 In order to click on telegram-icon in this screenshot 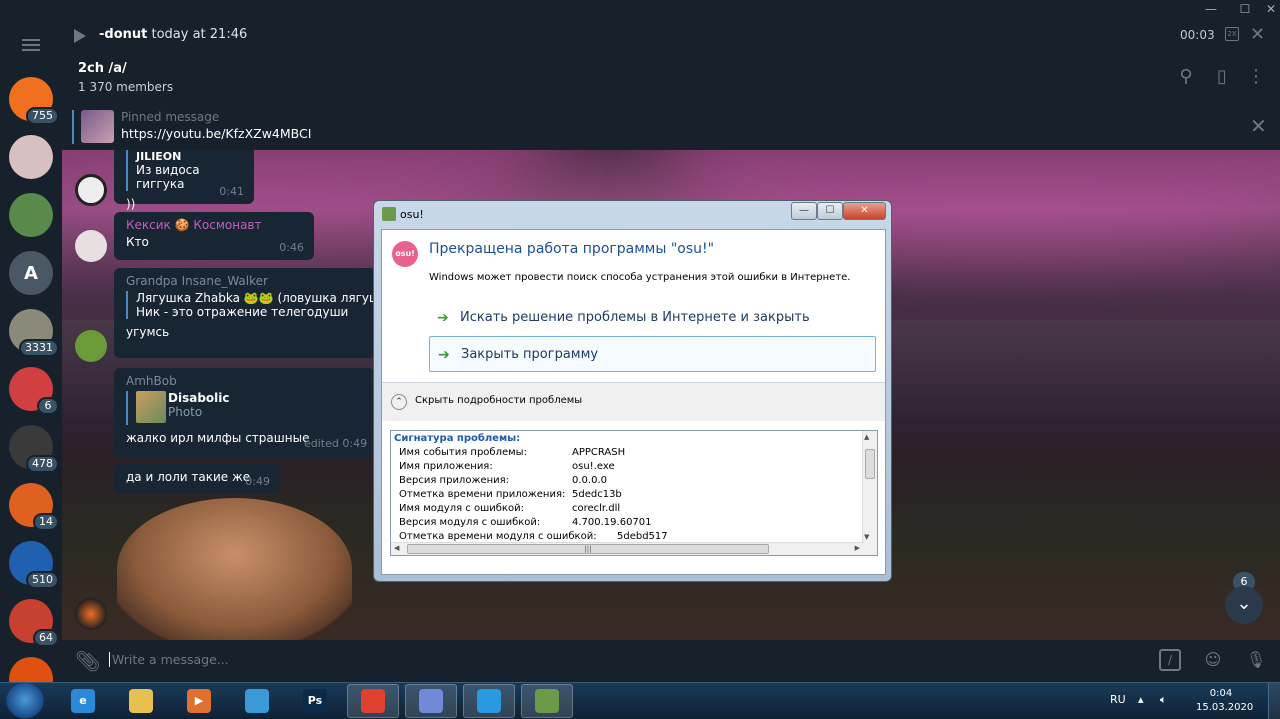, I will do `click(489, 701)`.